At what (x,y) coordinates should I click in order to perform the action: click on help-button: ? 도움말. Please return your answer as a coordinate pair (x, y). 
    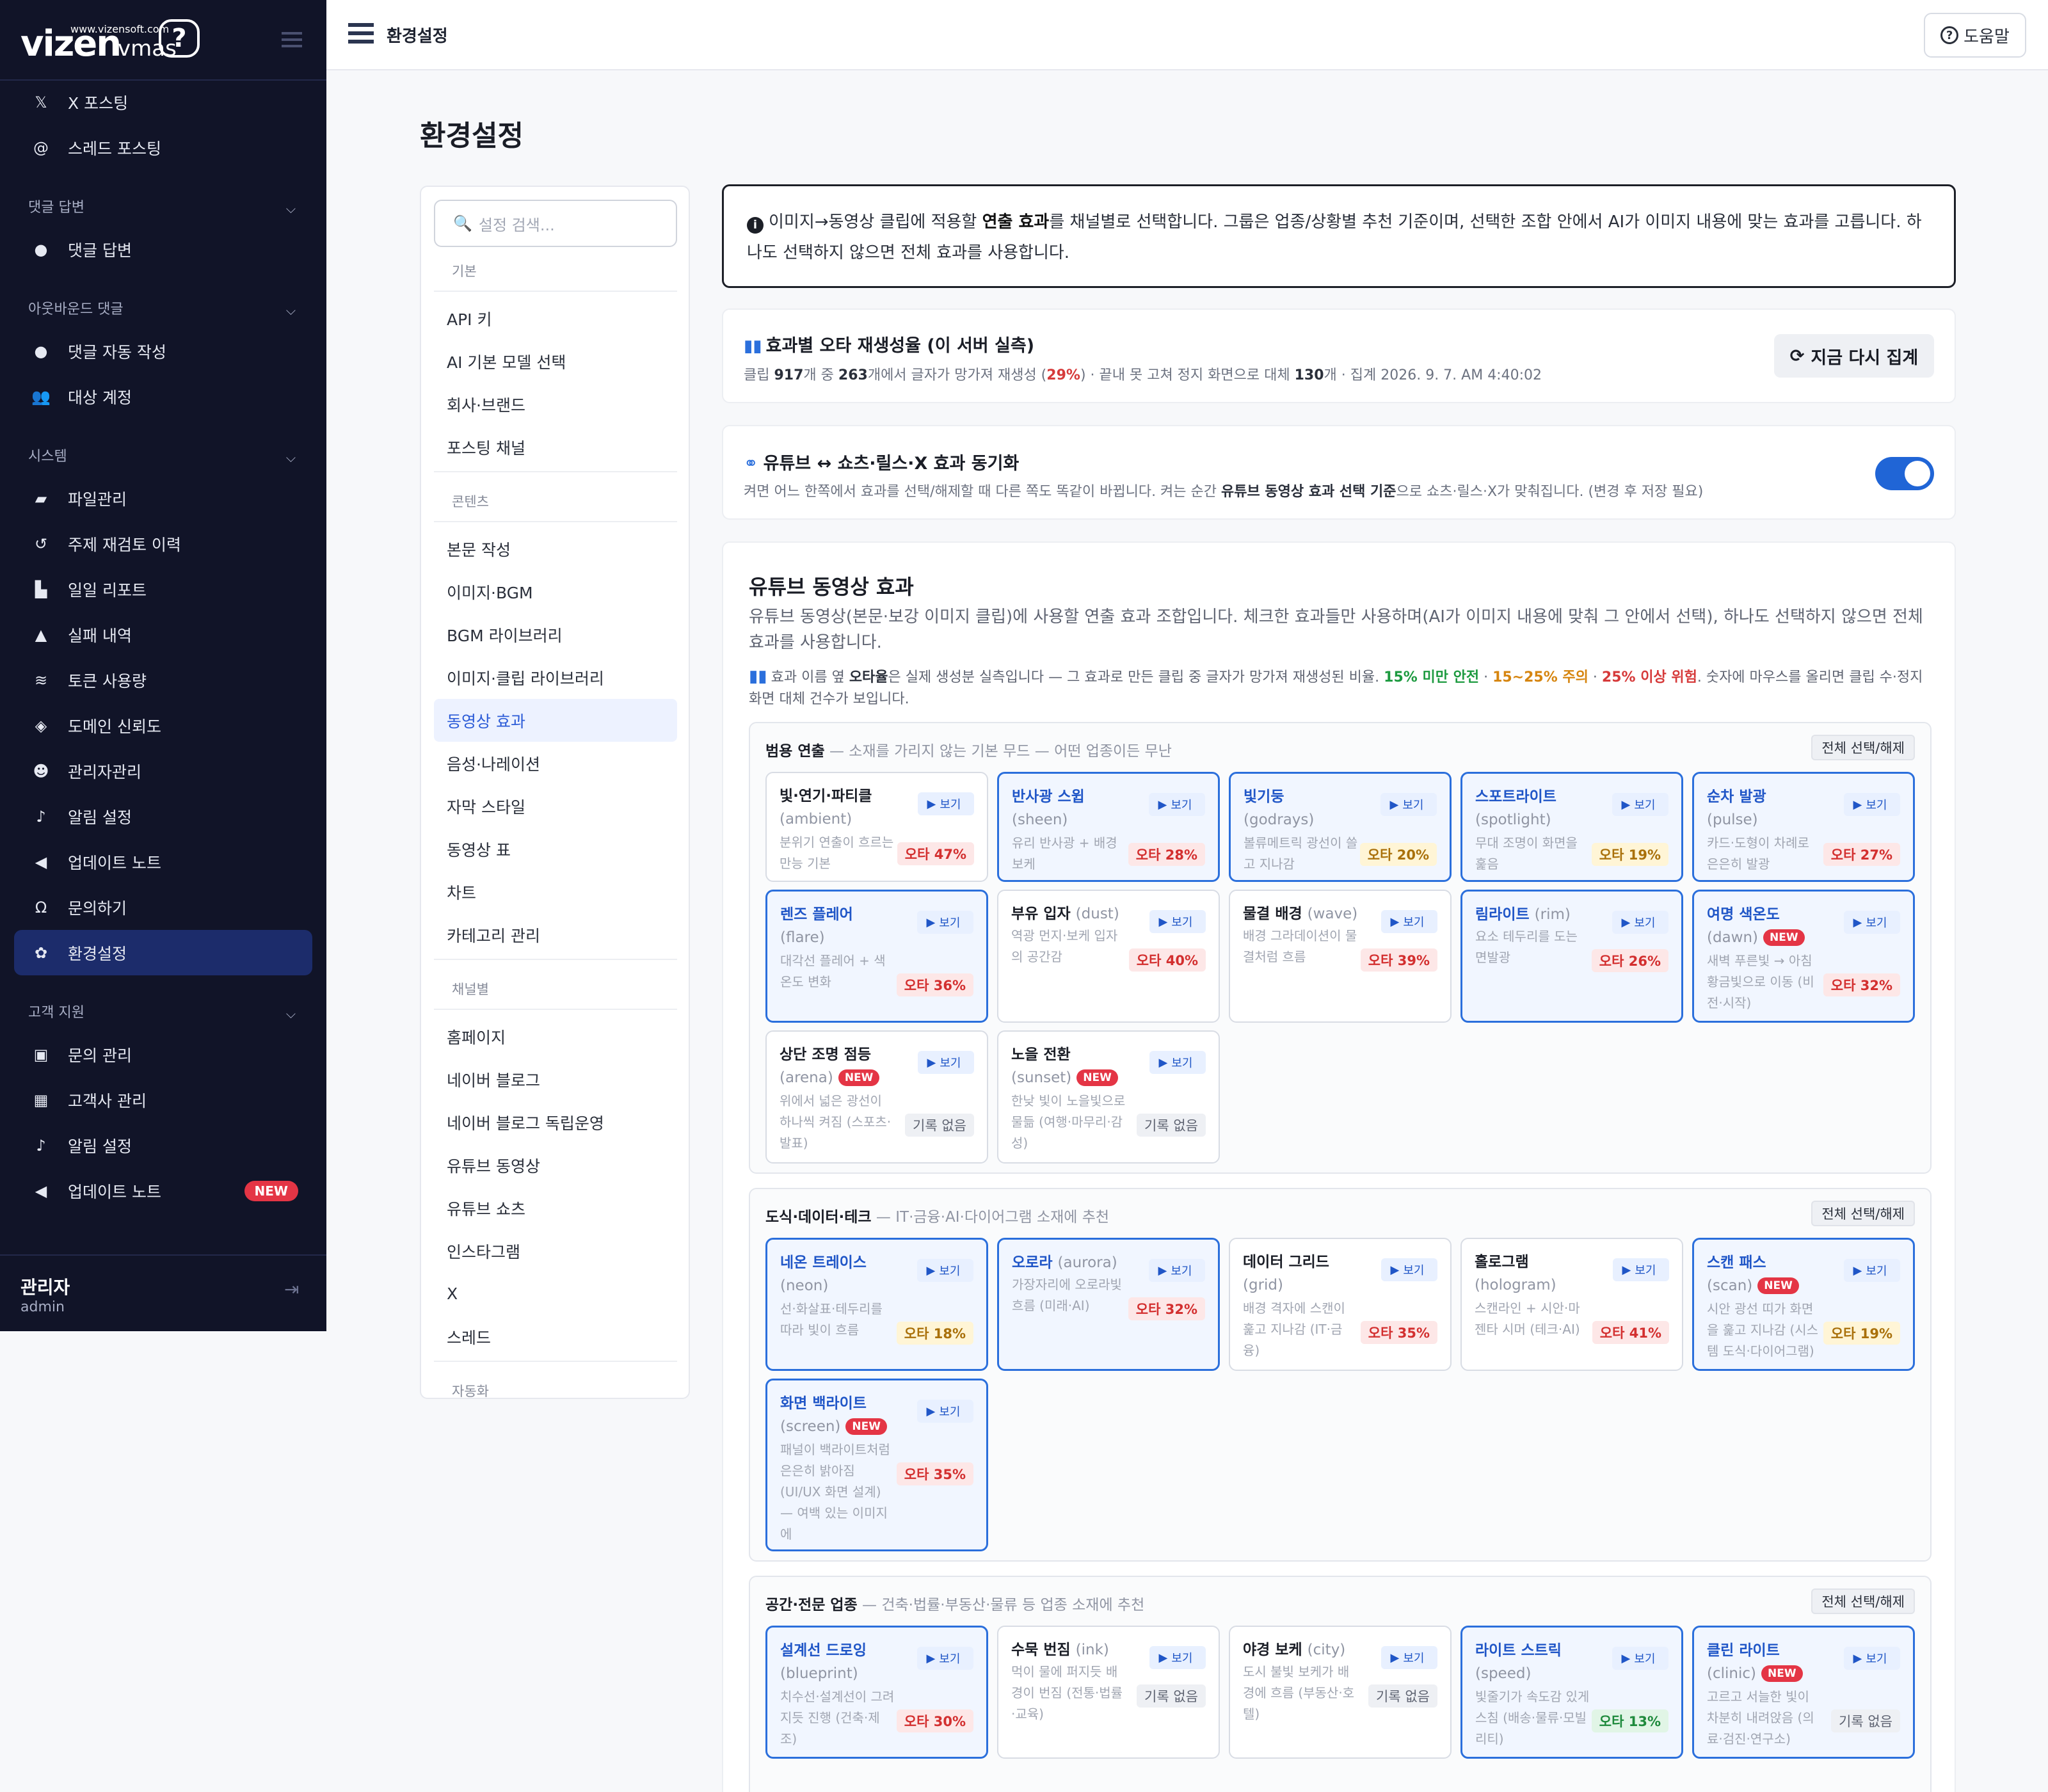
    Looking at the image, I should click on (1975, 35).